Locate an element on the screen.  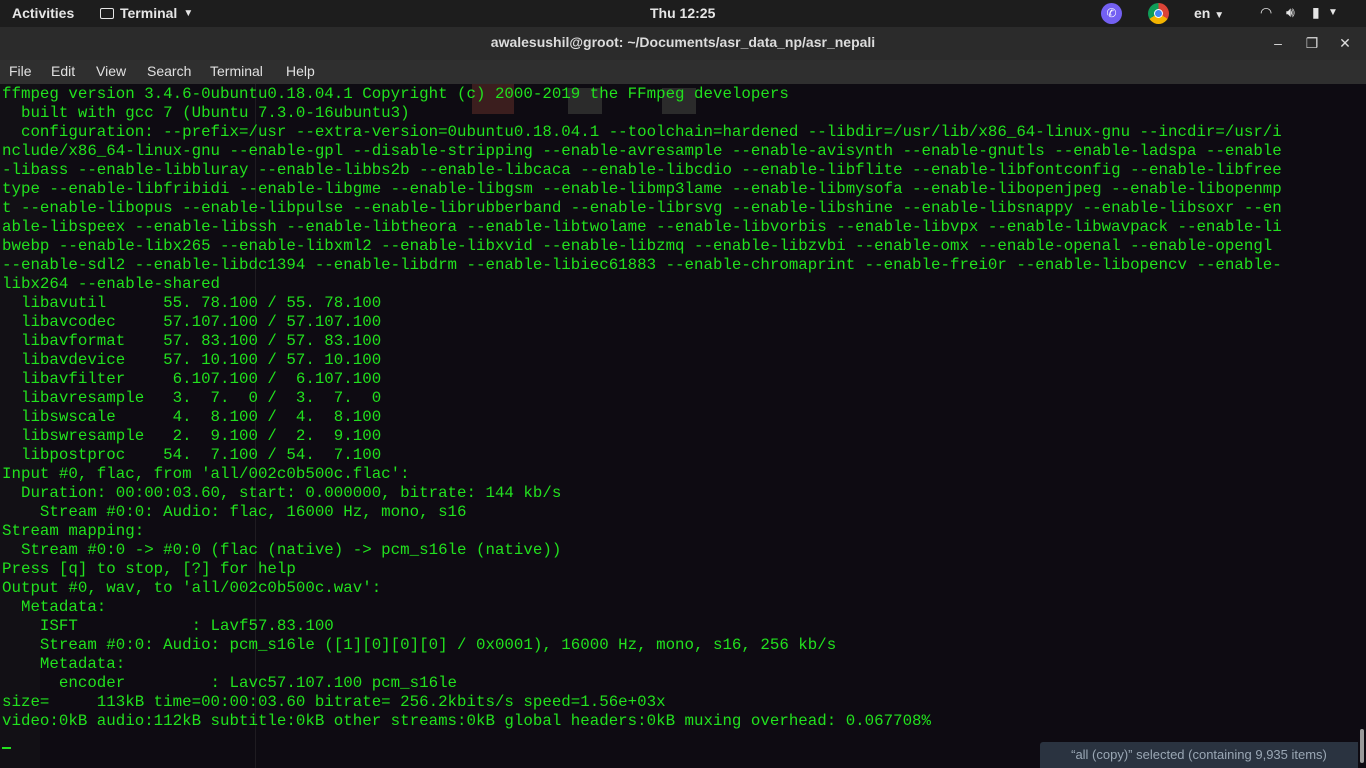
app-menu-button: Terminal ▼ is located at coordinates (146, 13).